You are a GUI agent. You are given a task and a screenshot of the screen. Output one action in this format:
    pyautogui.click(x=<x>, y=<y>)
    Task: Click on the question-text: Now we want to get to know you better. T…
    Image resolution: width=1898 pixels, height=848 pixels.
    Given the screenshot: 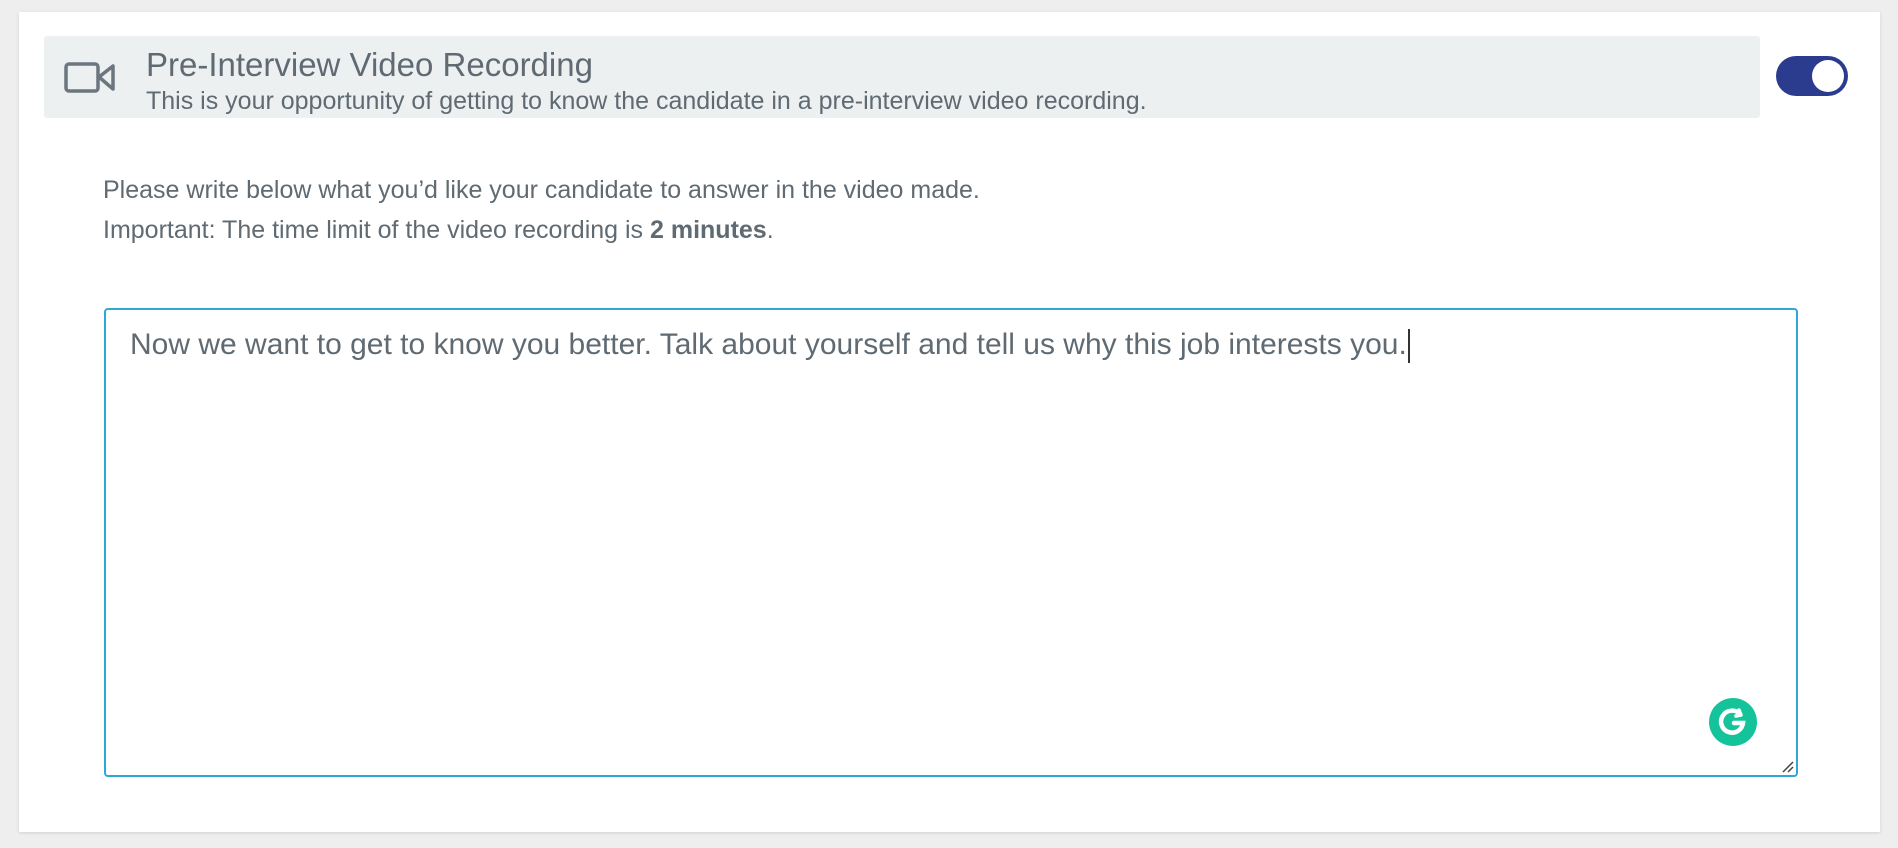 What is the action you would take?
    pyautogui.click(x=768, y=344)
    